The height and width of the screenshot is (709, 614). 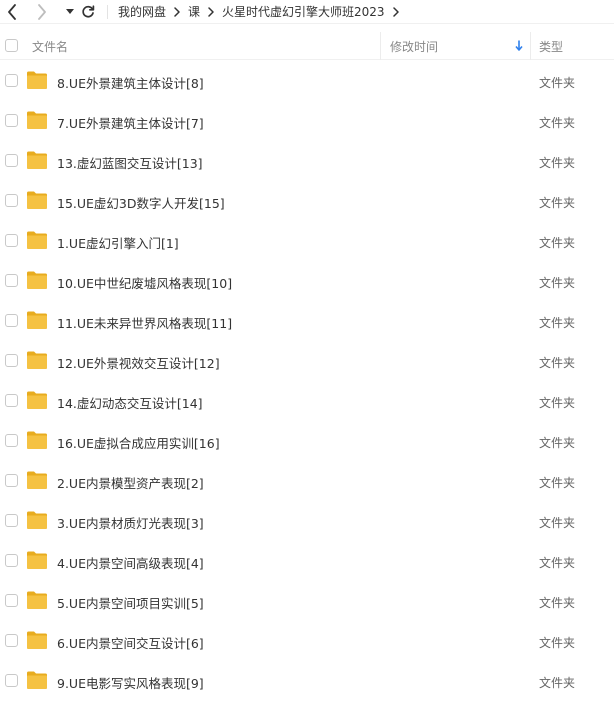 What do you see at coordinates (307, 281) in the screenshot?
I see `file-row: 10.UE中世纪废墟风格表现[10] 文件夹` at bounding box center [307, 281].